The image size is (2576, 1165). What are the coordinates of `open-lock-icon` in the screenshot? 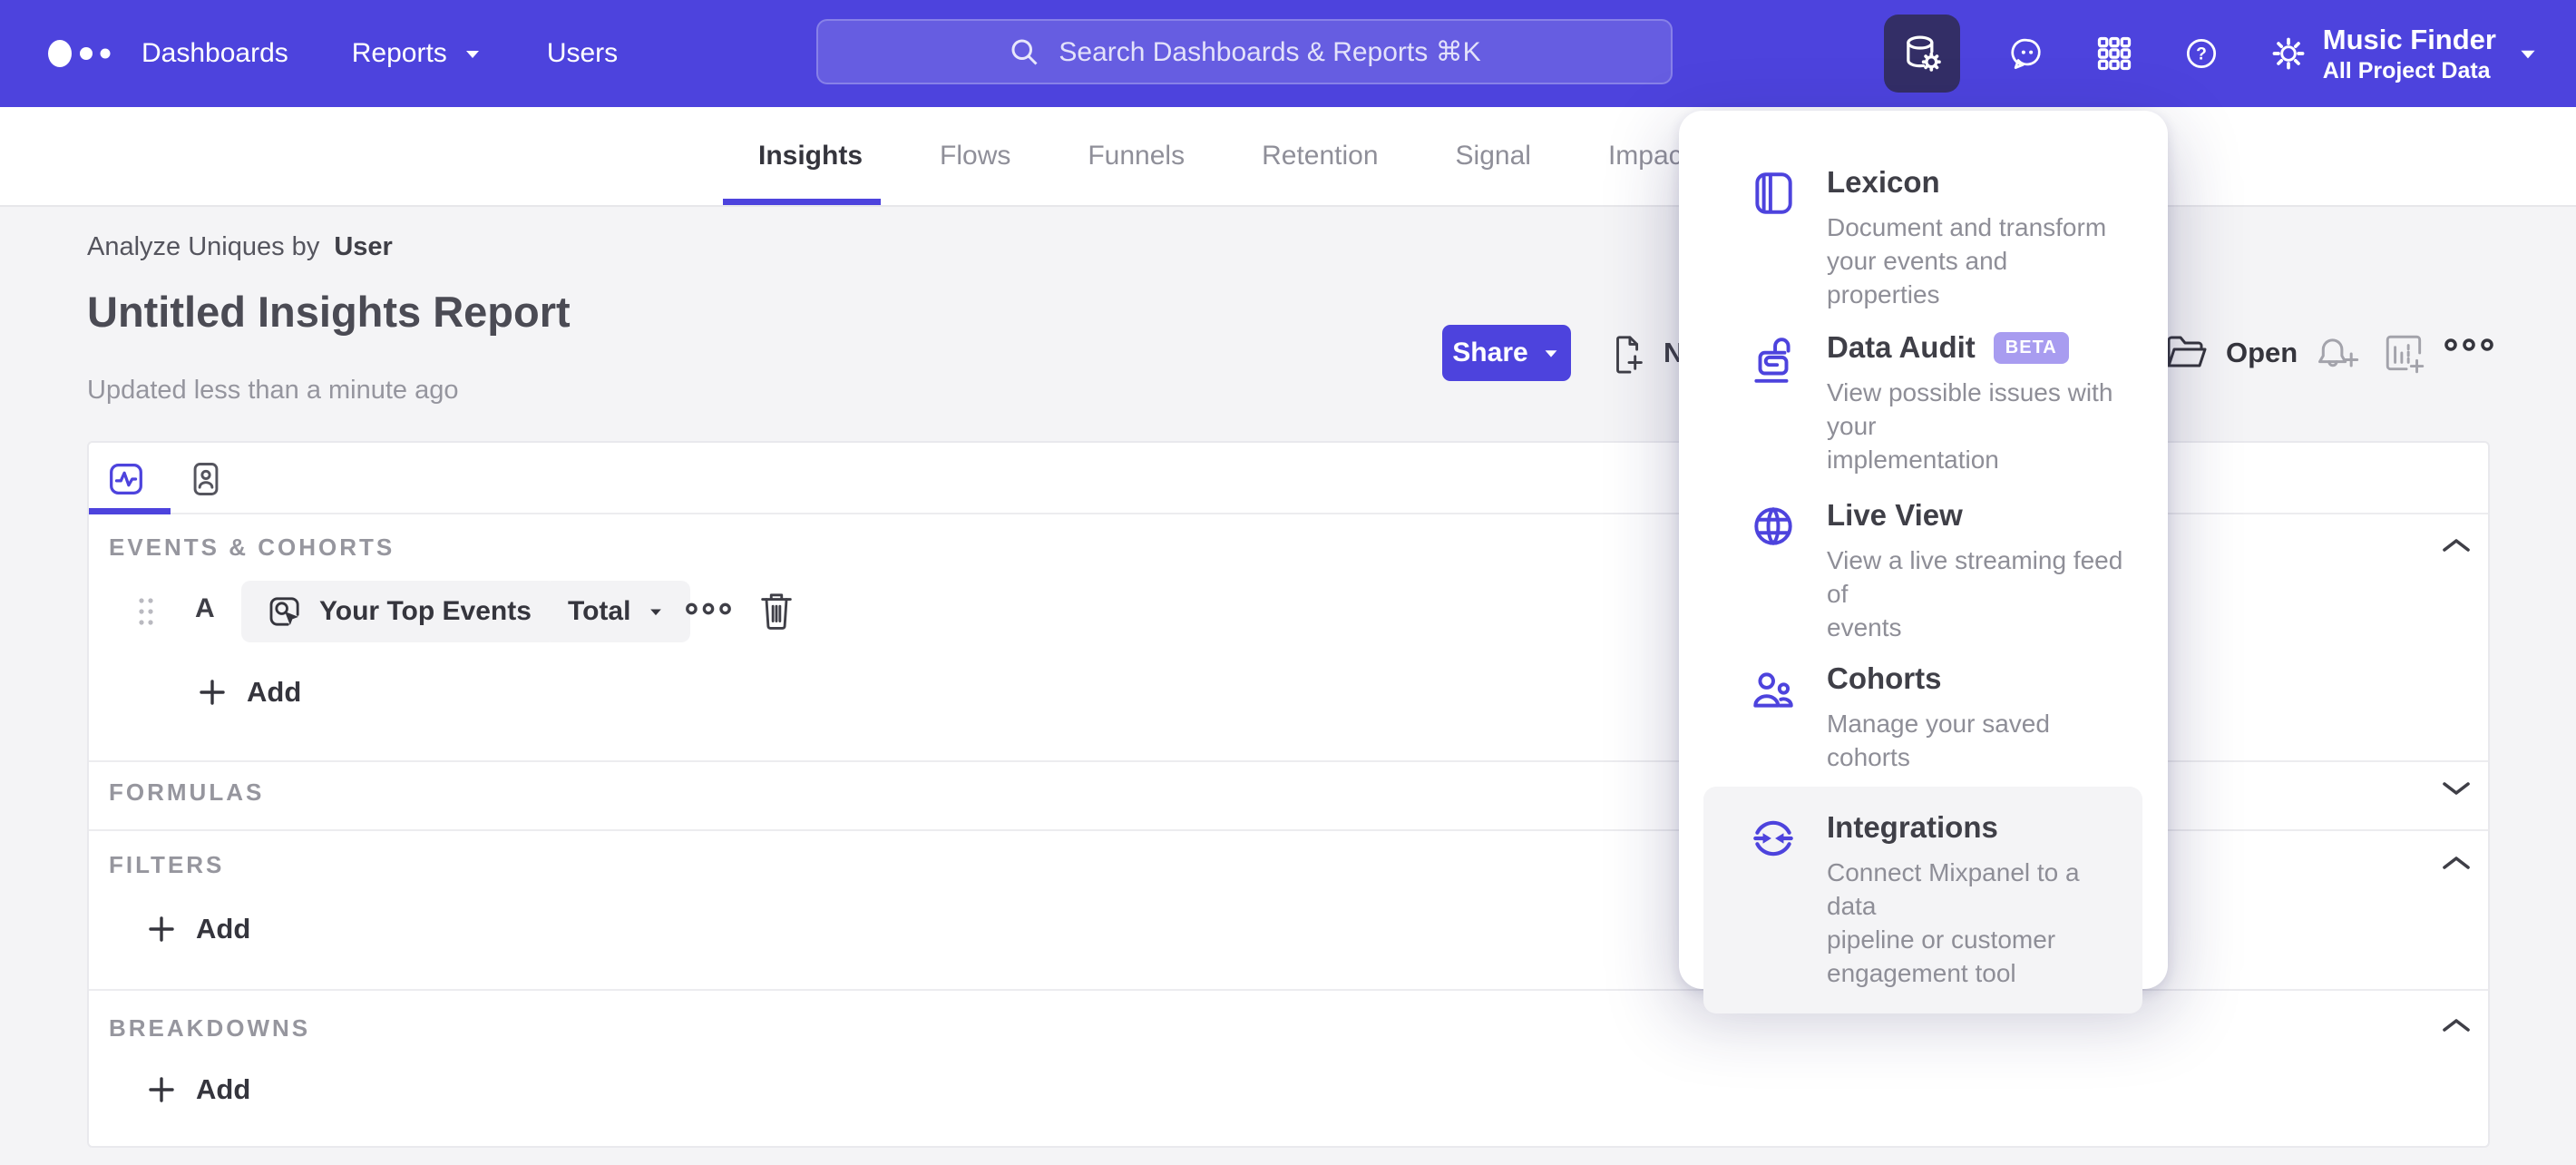 It's located at (1773, 403).